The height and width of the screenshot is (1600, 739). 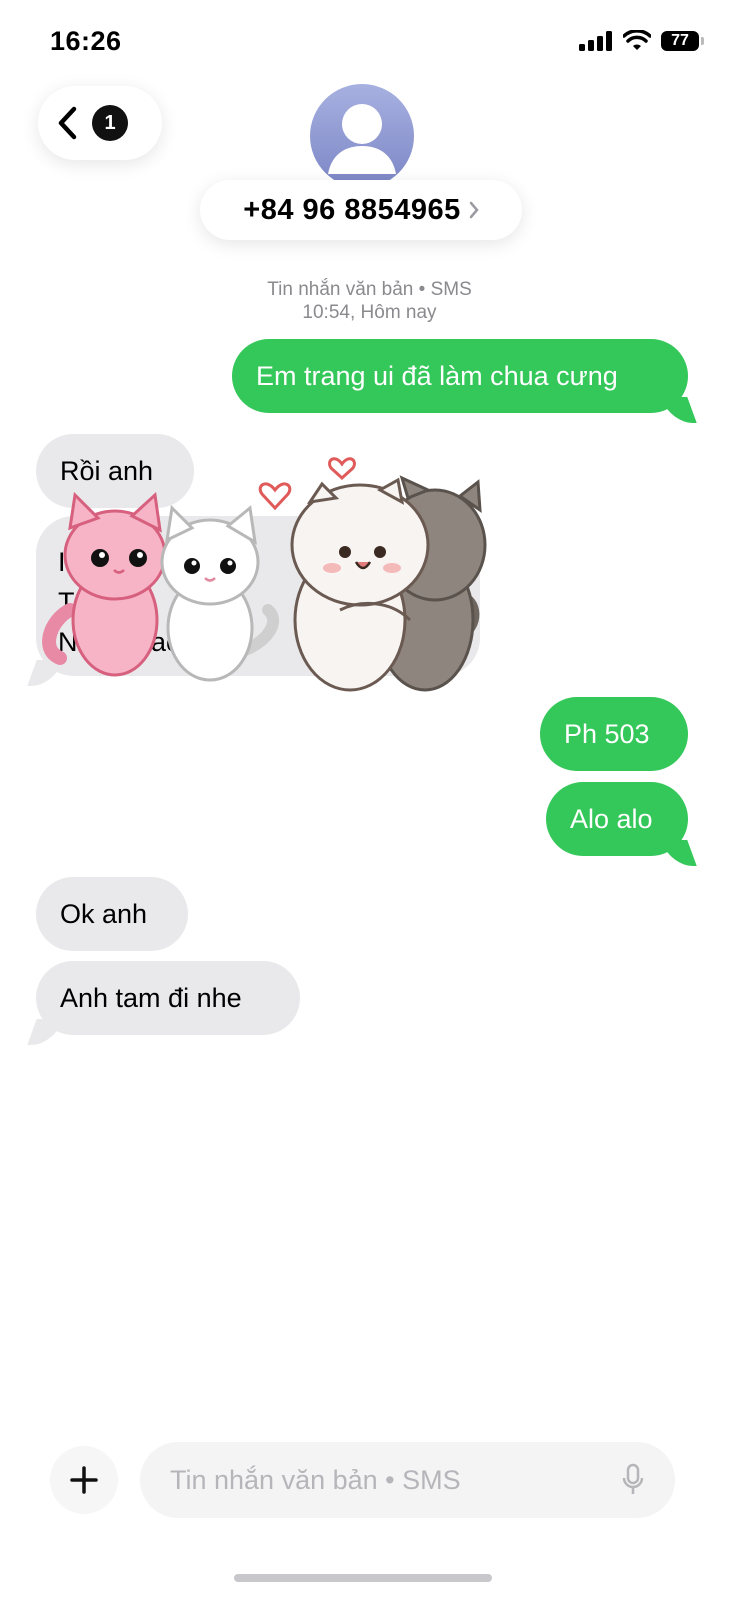 I want to click on white-cat-sticker, so click(x=219, y=593).